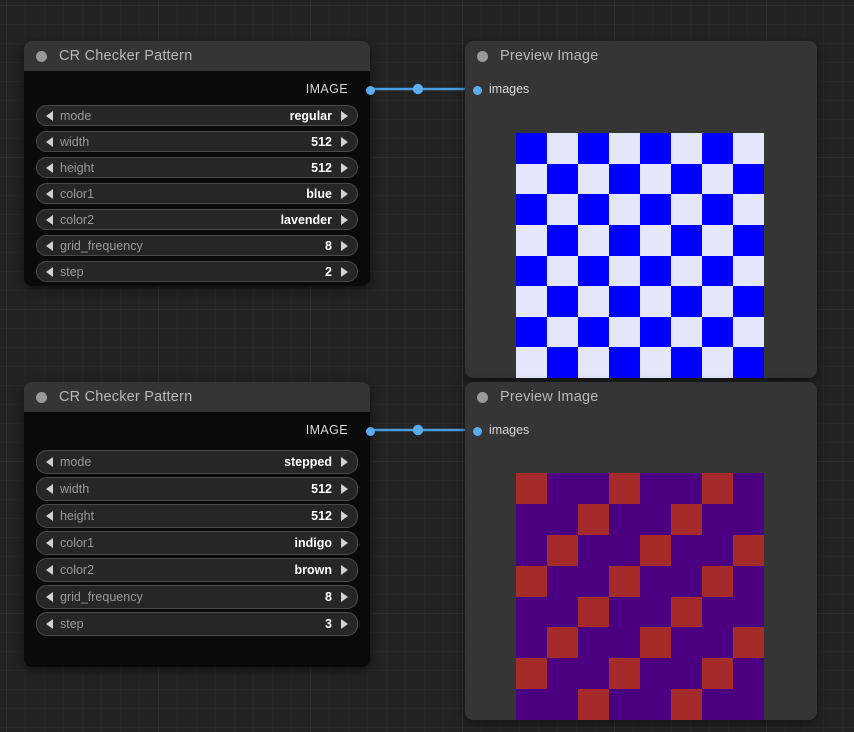 Image resolution: width=854 pixels, height=732 pixels. What do you see at coordinates (101, 245) in the screenshot?
I see `widget-label: grid_frequency` at bounding box center [101, 245].